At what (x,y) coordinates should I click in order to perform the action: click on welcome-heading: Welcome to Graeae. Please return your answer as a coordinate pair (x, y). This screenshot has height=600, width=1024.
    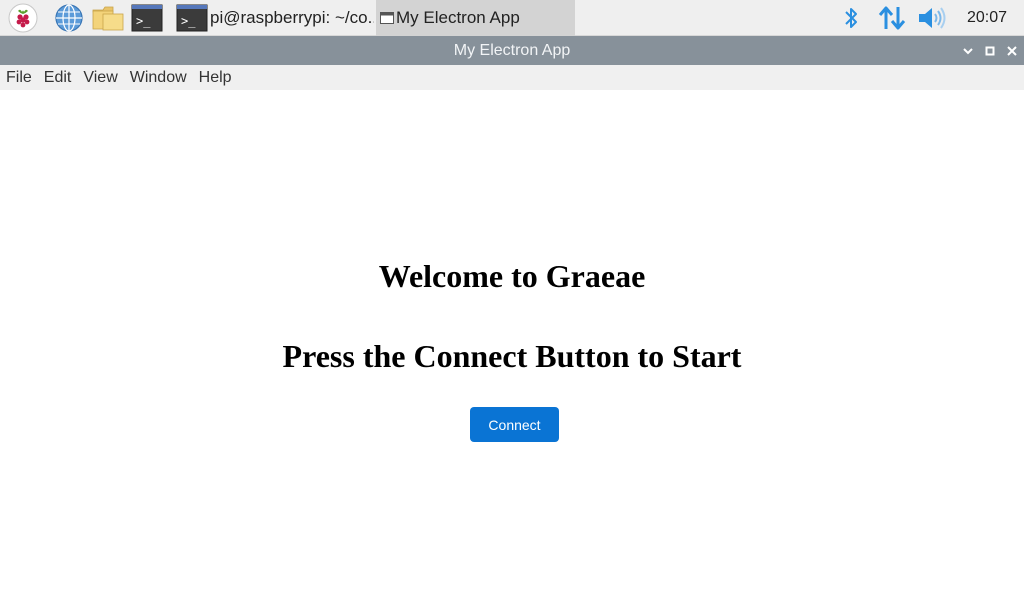
    Looking at the image, I should click on (512, 276).